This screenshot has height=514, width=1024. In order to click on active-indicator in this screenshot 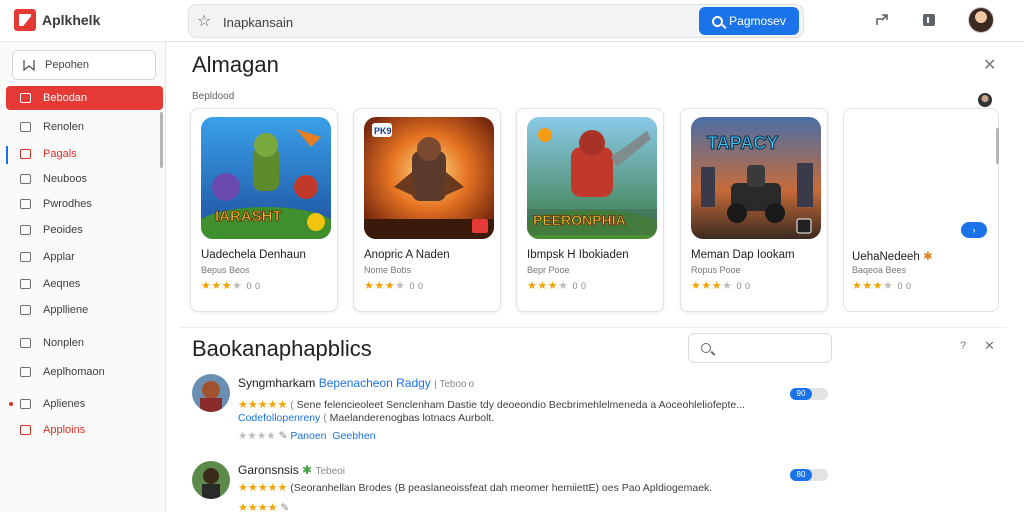, I will do `click(7, 155)`.